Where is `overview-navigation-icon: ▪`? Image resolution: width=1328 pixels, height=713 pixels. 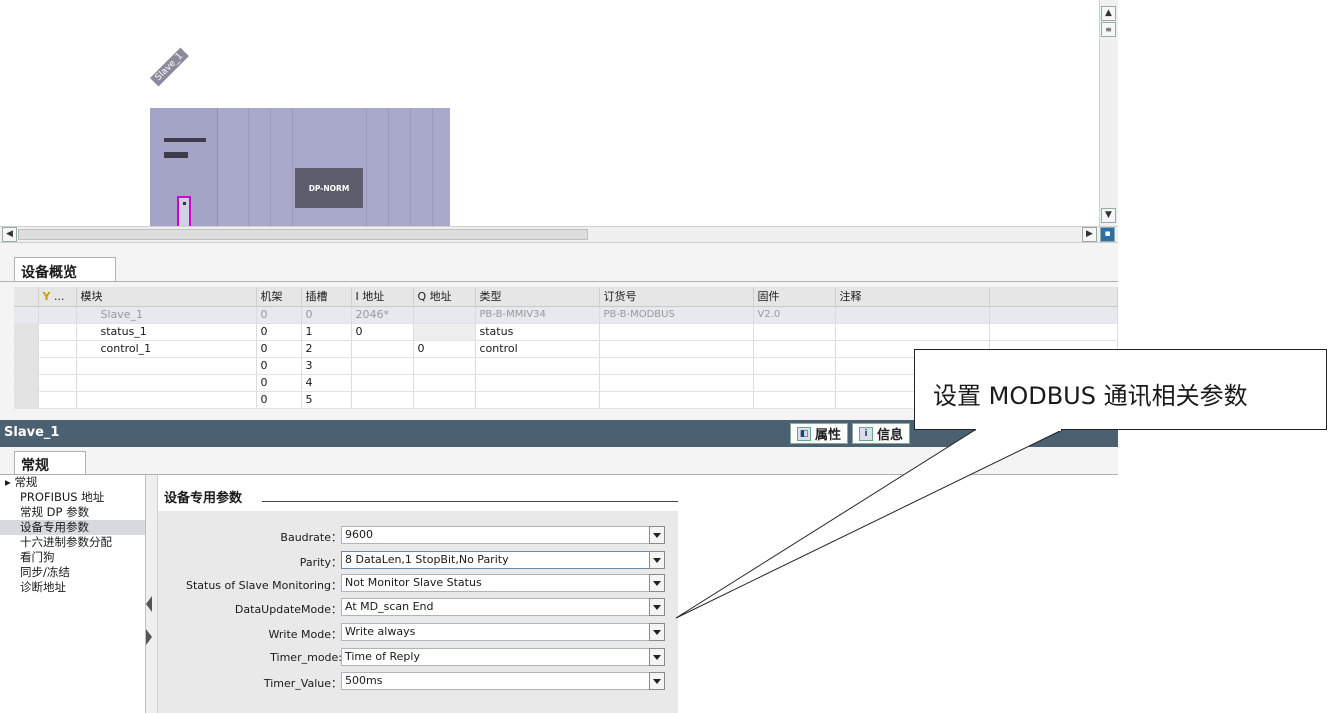
overview-navigation-icon: ▪ is located at coordinates (1107, 234).